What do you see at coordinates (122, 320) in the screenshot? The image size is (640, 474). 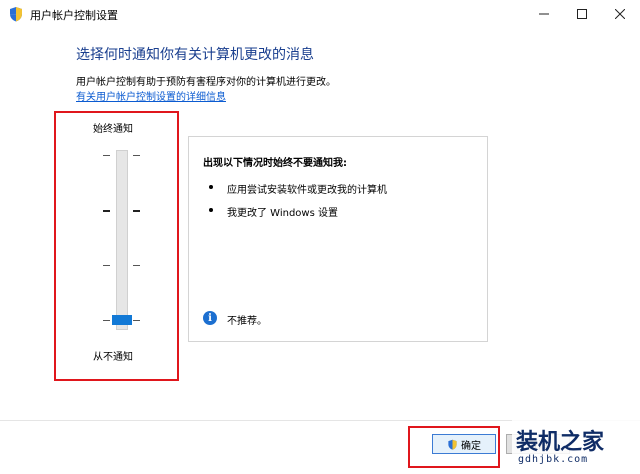 I see `slider-thumb` at bounding box center [122, 320].